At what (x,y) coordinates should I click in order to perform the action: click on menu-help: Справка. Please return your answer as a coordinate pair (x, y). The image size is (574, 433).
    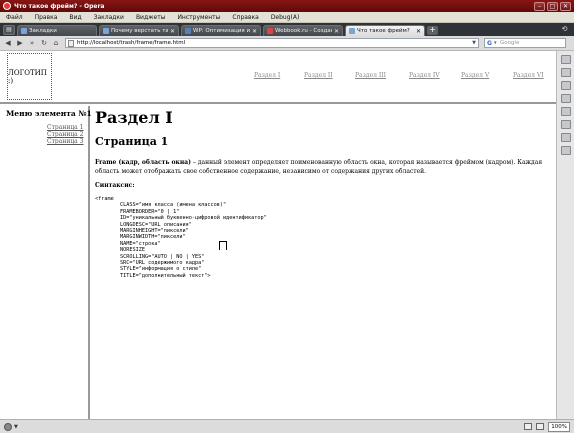
    Looking at the image, I should click on (245, 17).